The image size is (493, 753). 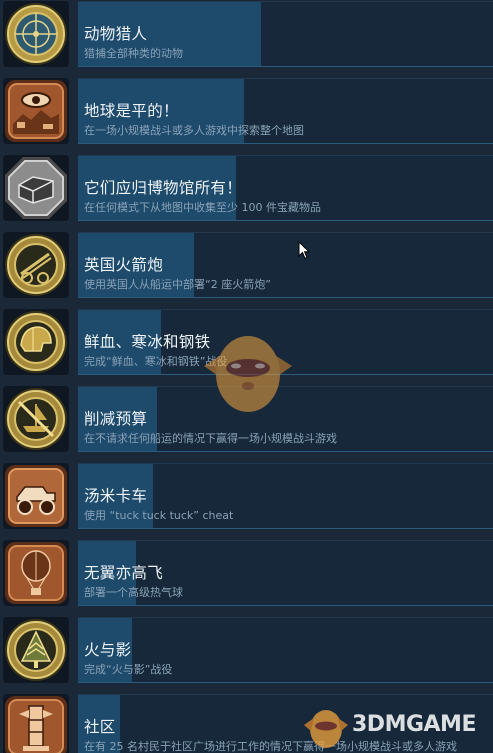 I want to click on achievement-panel: 它们应归博物馆所有！ 在任何模式下从地图中收集至少 100 件宝藏物品, so click(x=285, y=188).